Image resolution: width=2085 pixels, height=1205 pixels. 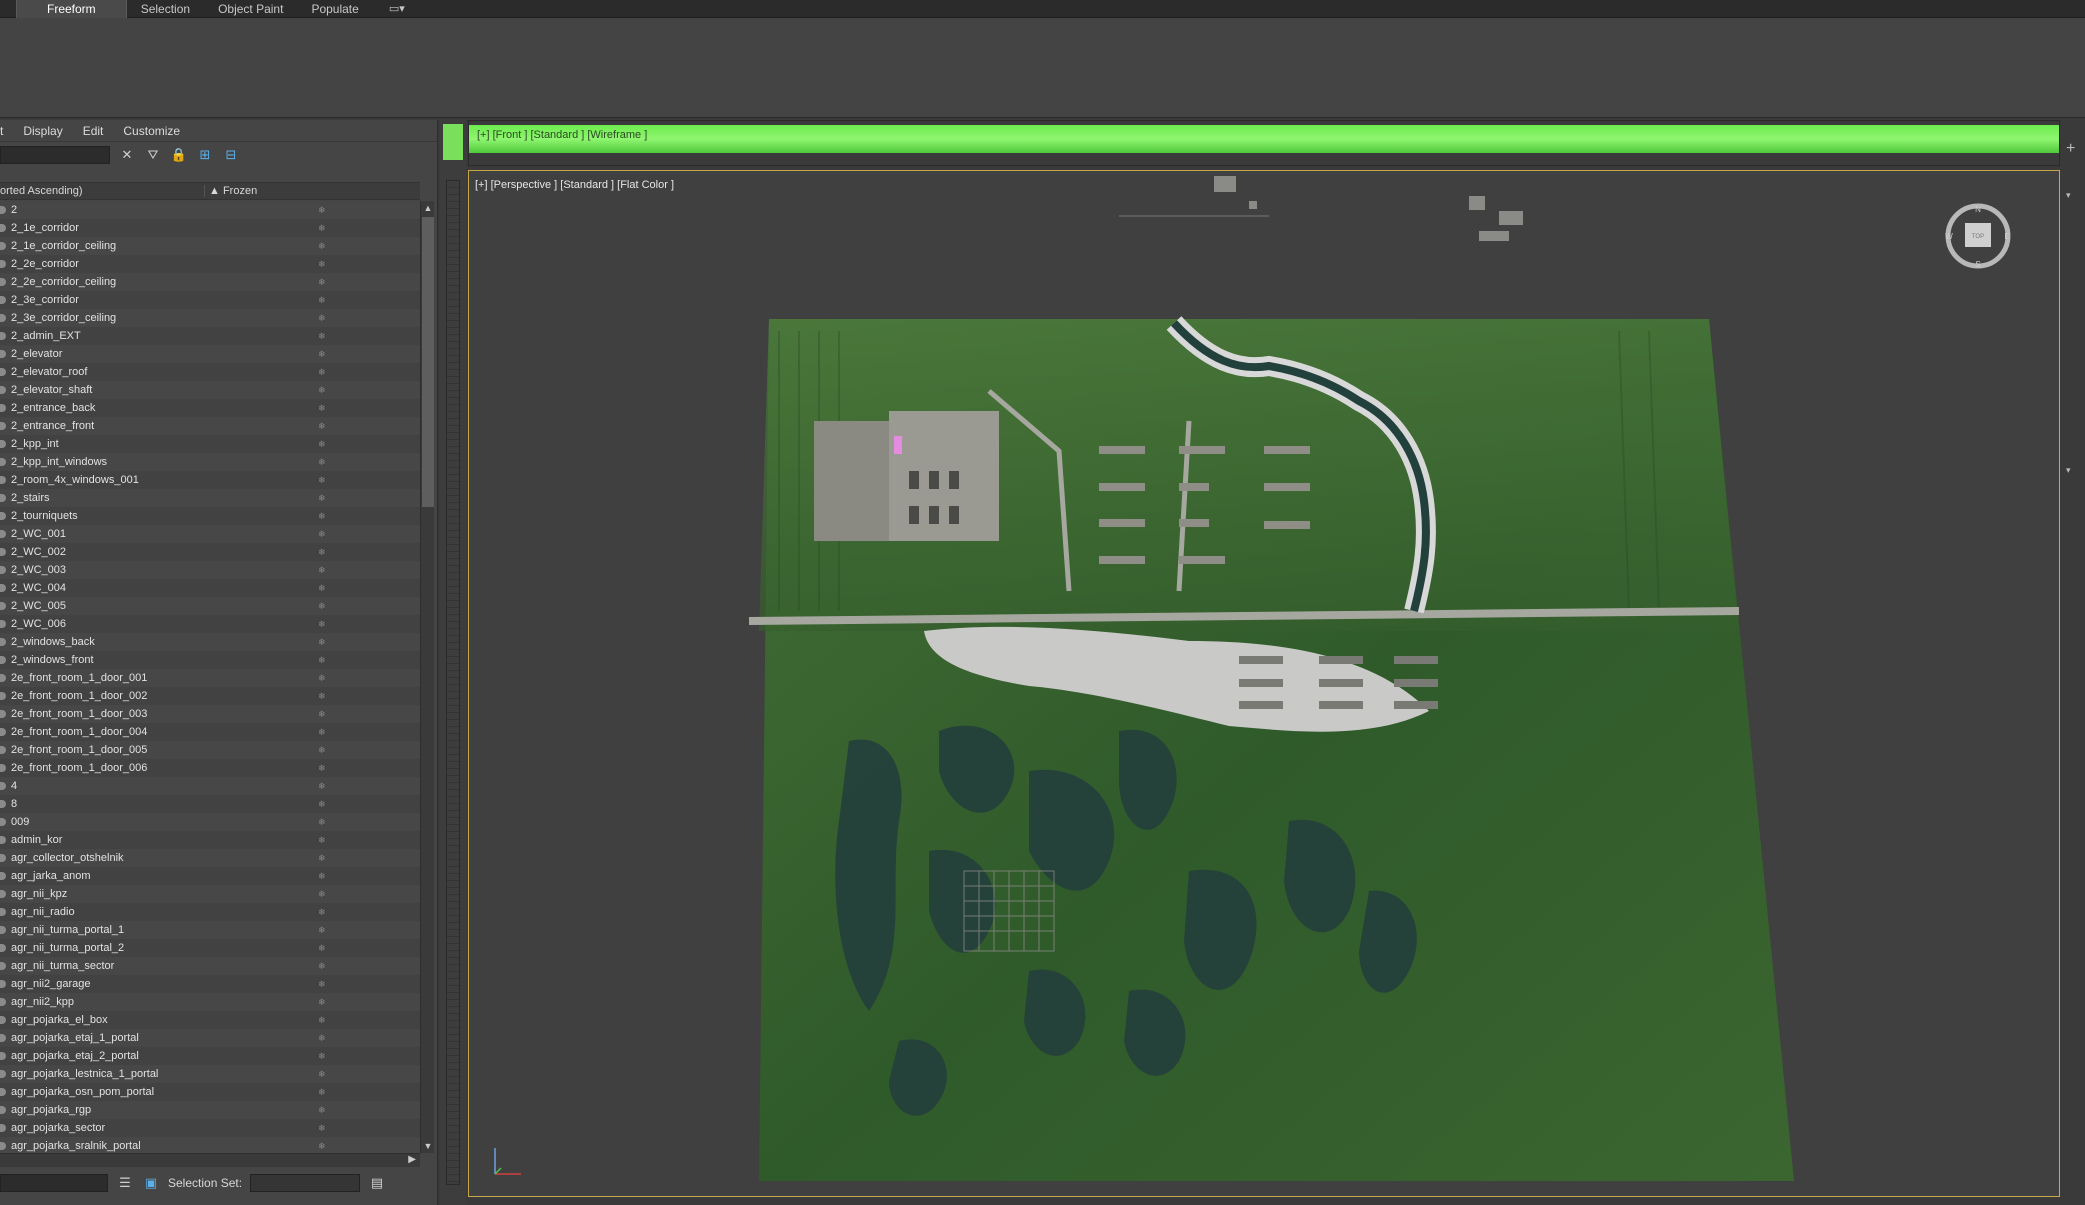 I want to click on list-item: 2e_front_room_1_door_002 ❄, so click(x=210, y=696).